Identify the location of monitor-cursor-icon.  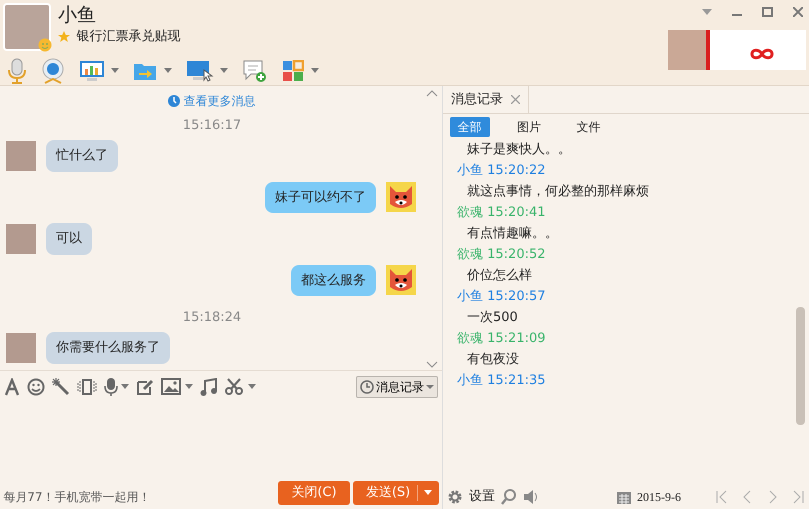
(200, 71).